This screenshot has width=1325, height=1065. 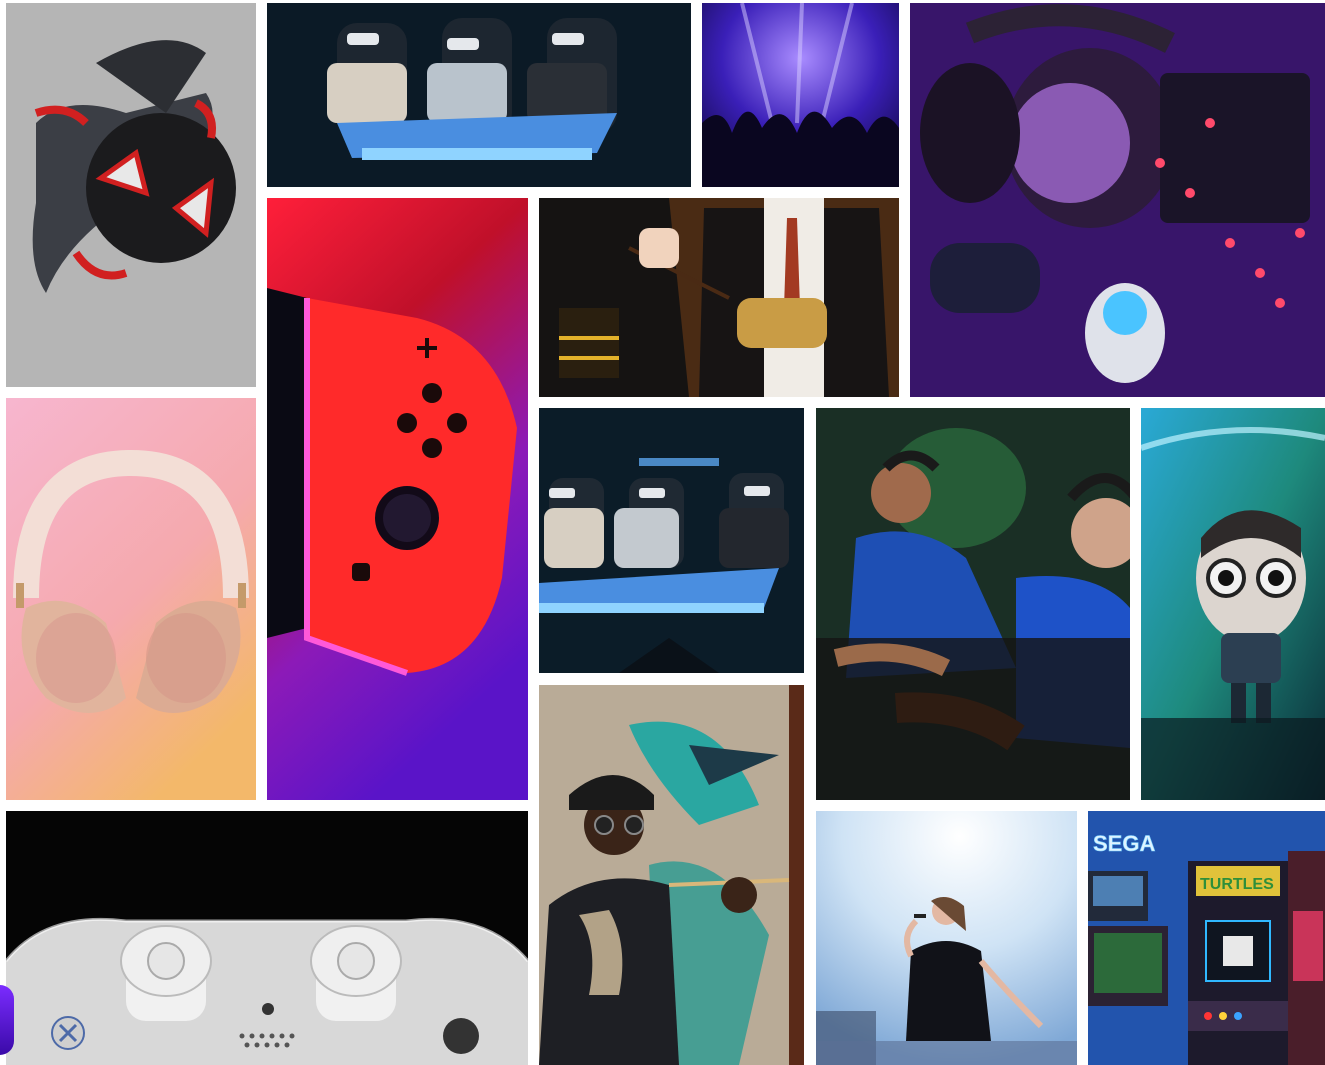 I want to click on photo-concert-crowd, so click(x=800, y=95).